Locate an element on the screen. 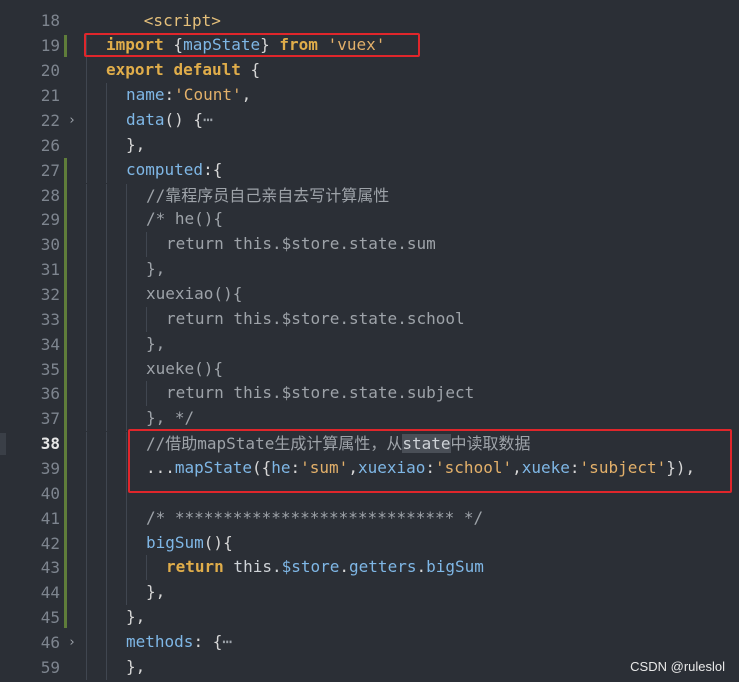  line-number: 37 is located at coordinates (50, 418).